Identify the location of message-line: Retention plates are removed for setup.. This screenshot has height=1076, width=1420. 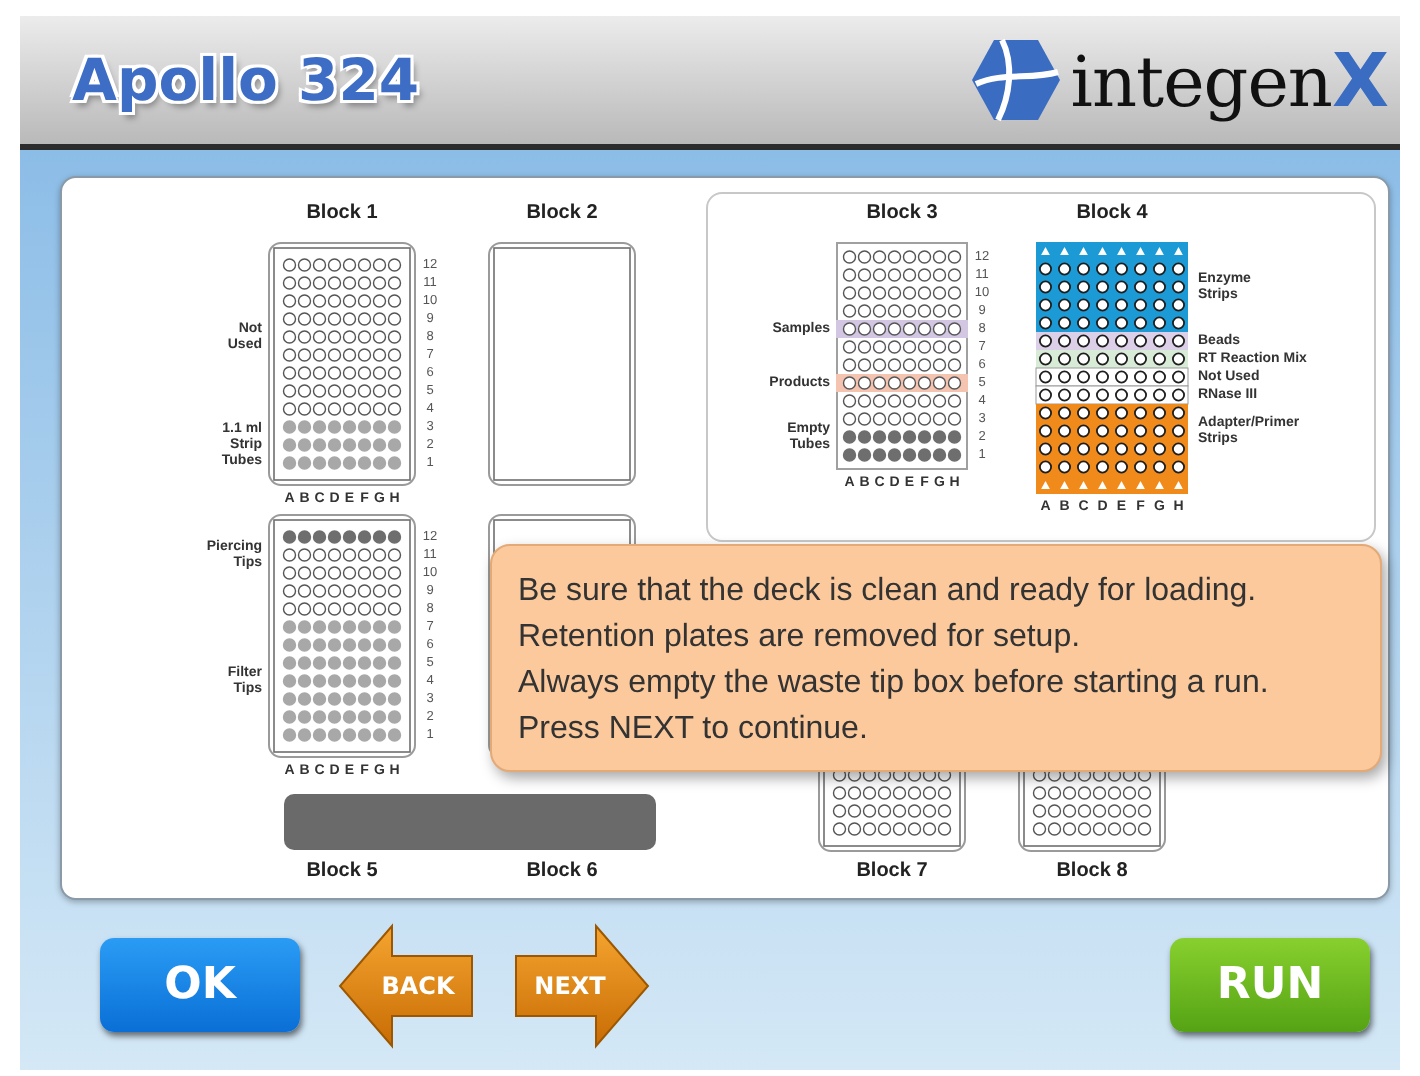
(799, 637).